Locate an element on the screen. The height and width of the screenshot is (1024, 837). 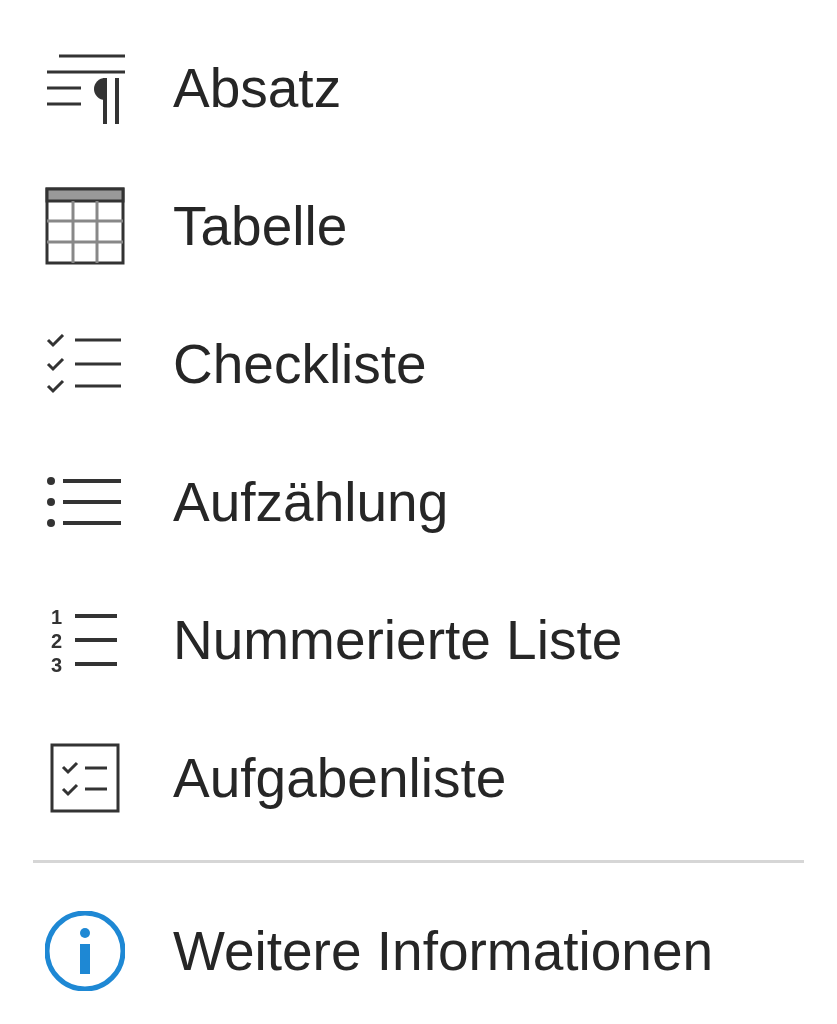
menu-item: 1 2 3 Nummerierte Liste is located at coordinates (418, 640).